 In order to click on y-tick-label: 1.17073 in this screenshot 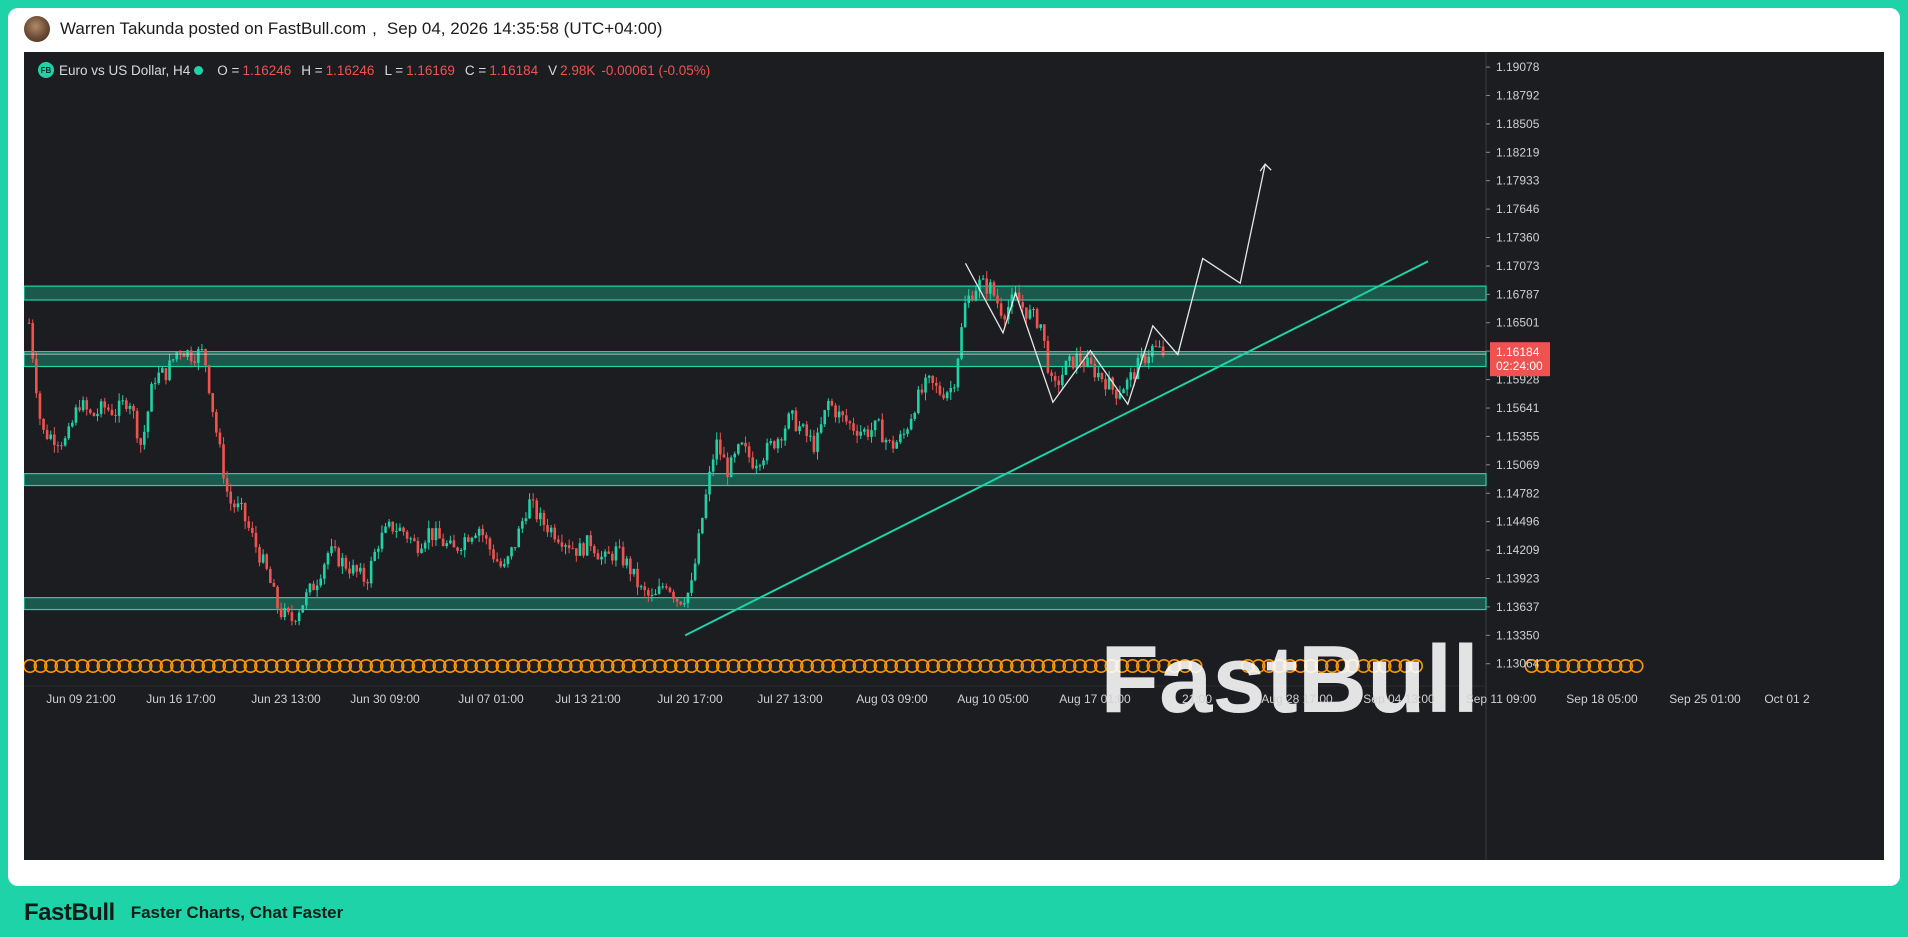, I will do `click(1518, 266)`.